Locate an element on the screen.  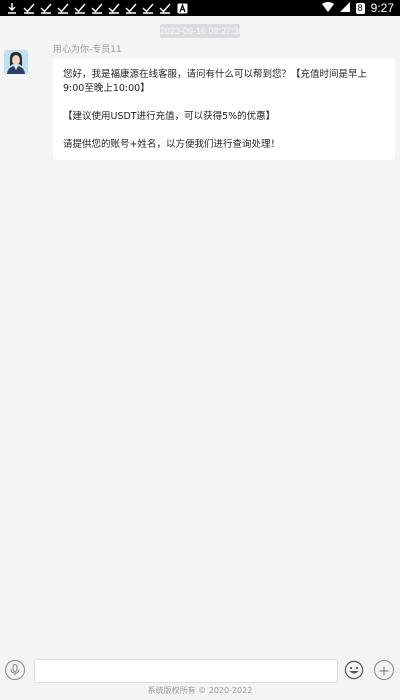
plus-icon is located at coordinates (384, 670).